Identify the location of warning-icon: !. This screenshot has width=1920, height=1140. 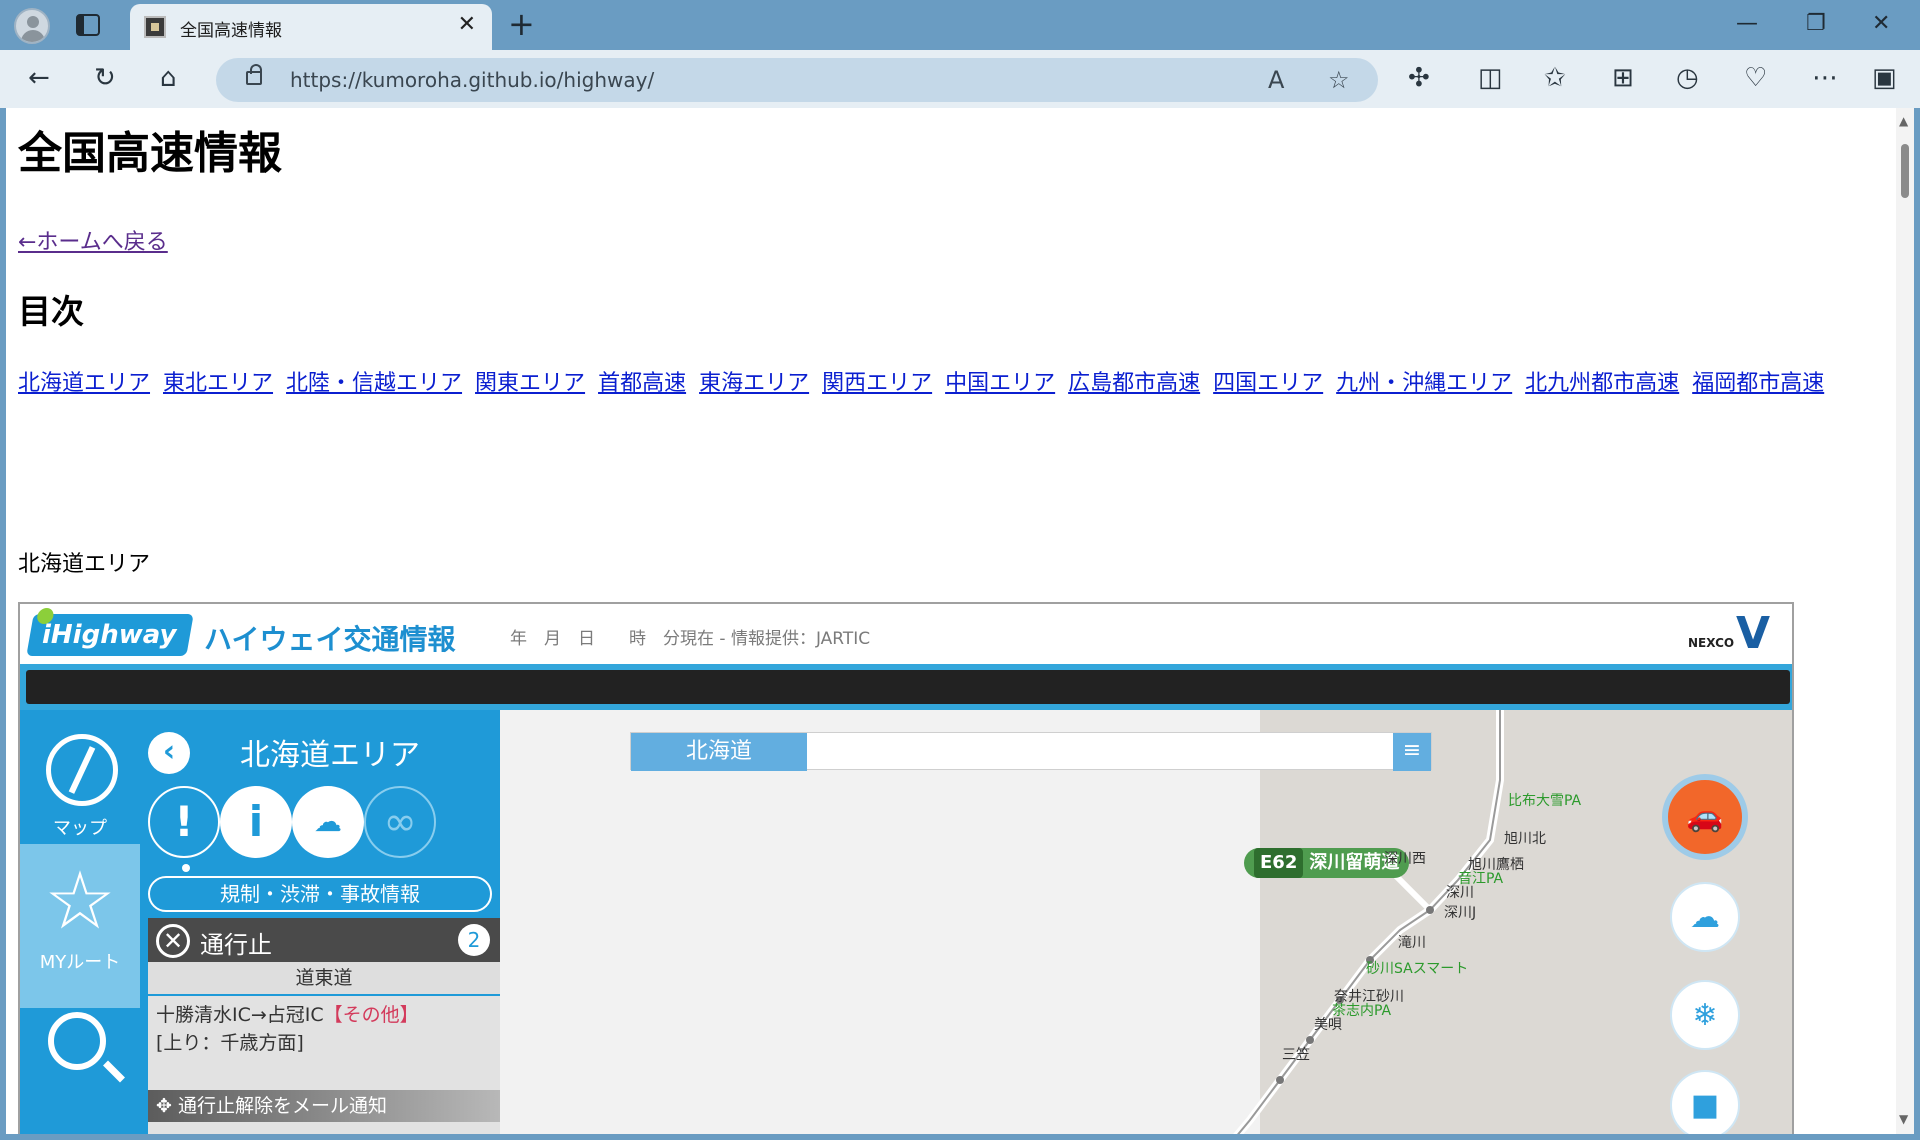
(184, 822).